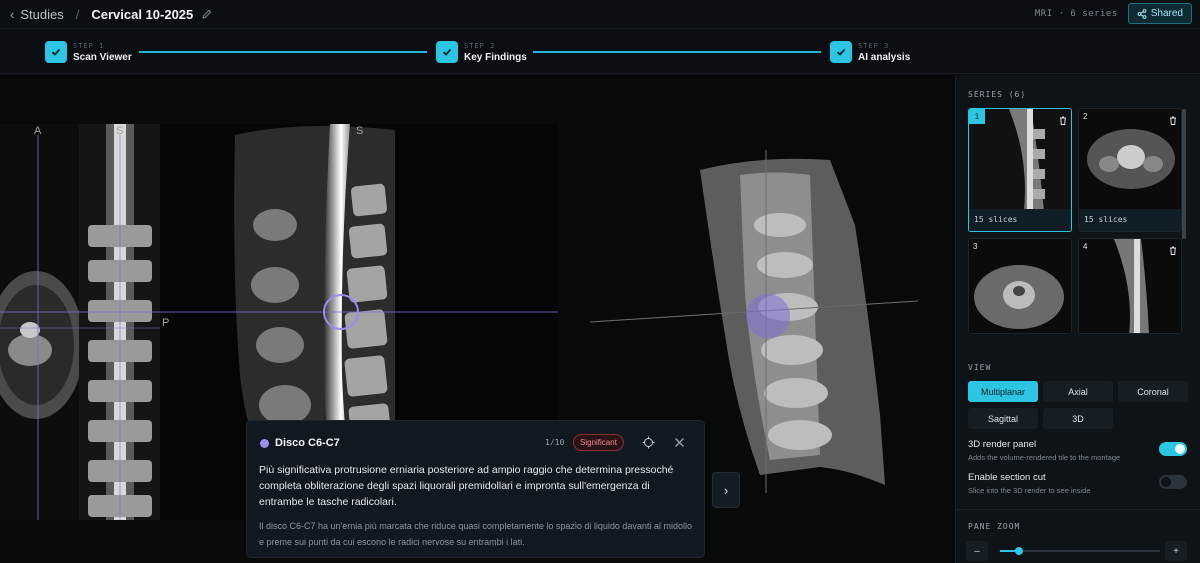 The width and height of the screenshot is (1200, 563). I want to click on series-scrollbar, so click(1184, 174).